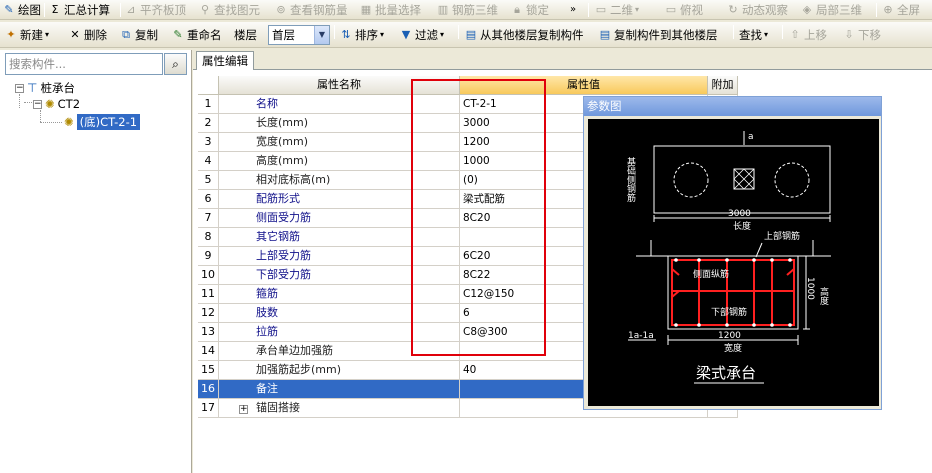 The image size is (932, 473). I want to click on row-index: 12, so click(208, 313).